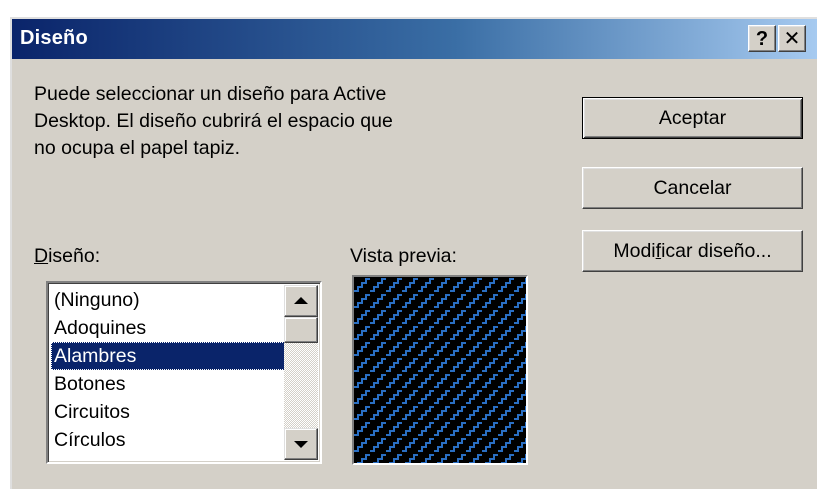  I want to click on list-item: Círculos, so click(168, 440).